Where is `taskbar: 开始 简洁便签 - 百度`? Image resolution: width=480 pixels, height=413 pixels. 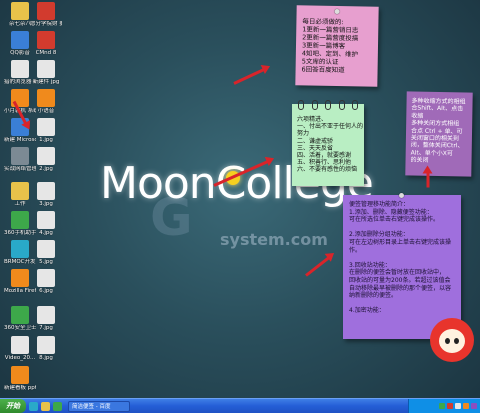
taskbar: 开始 简洁便签 - 百度 is located at coordinates (240, 405).